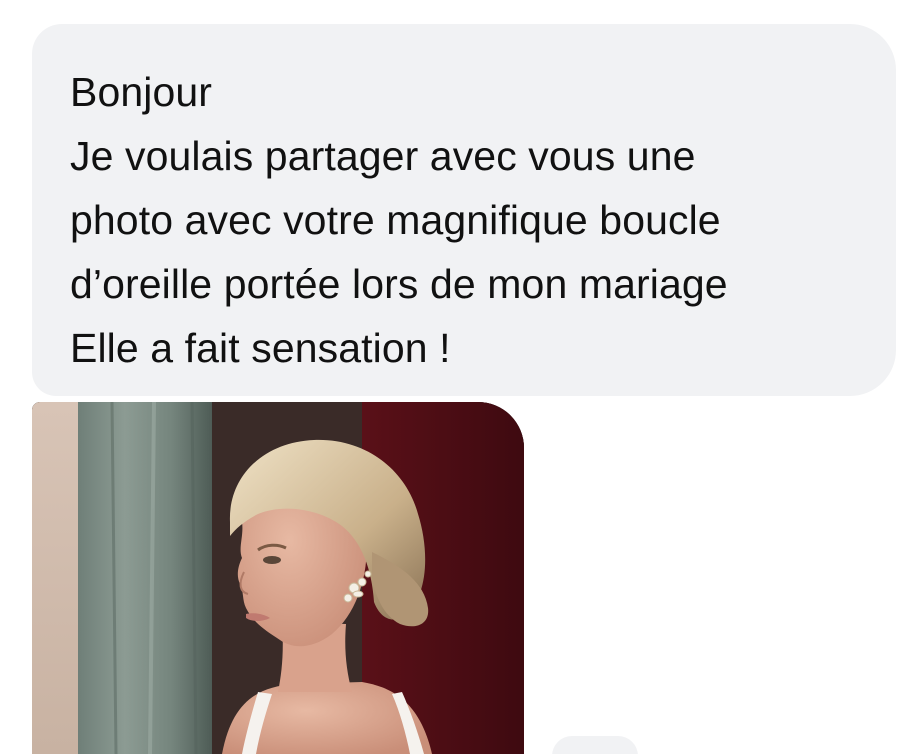  I want to click on message-line: photo avec votre magnifique boucle, so click(395, 220).